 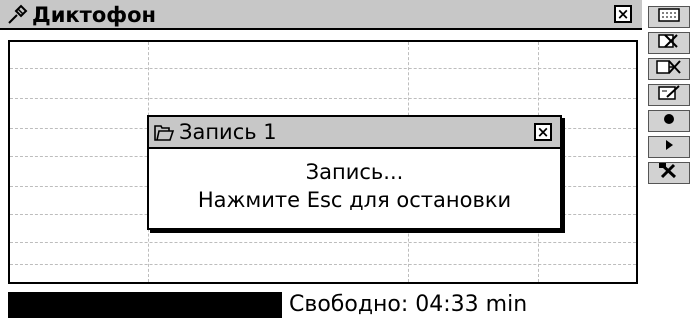 What do you see at coordinates (164, 133) in the screenshot?
I see `folder-icon` at bounding box center [164, 133].